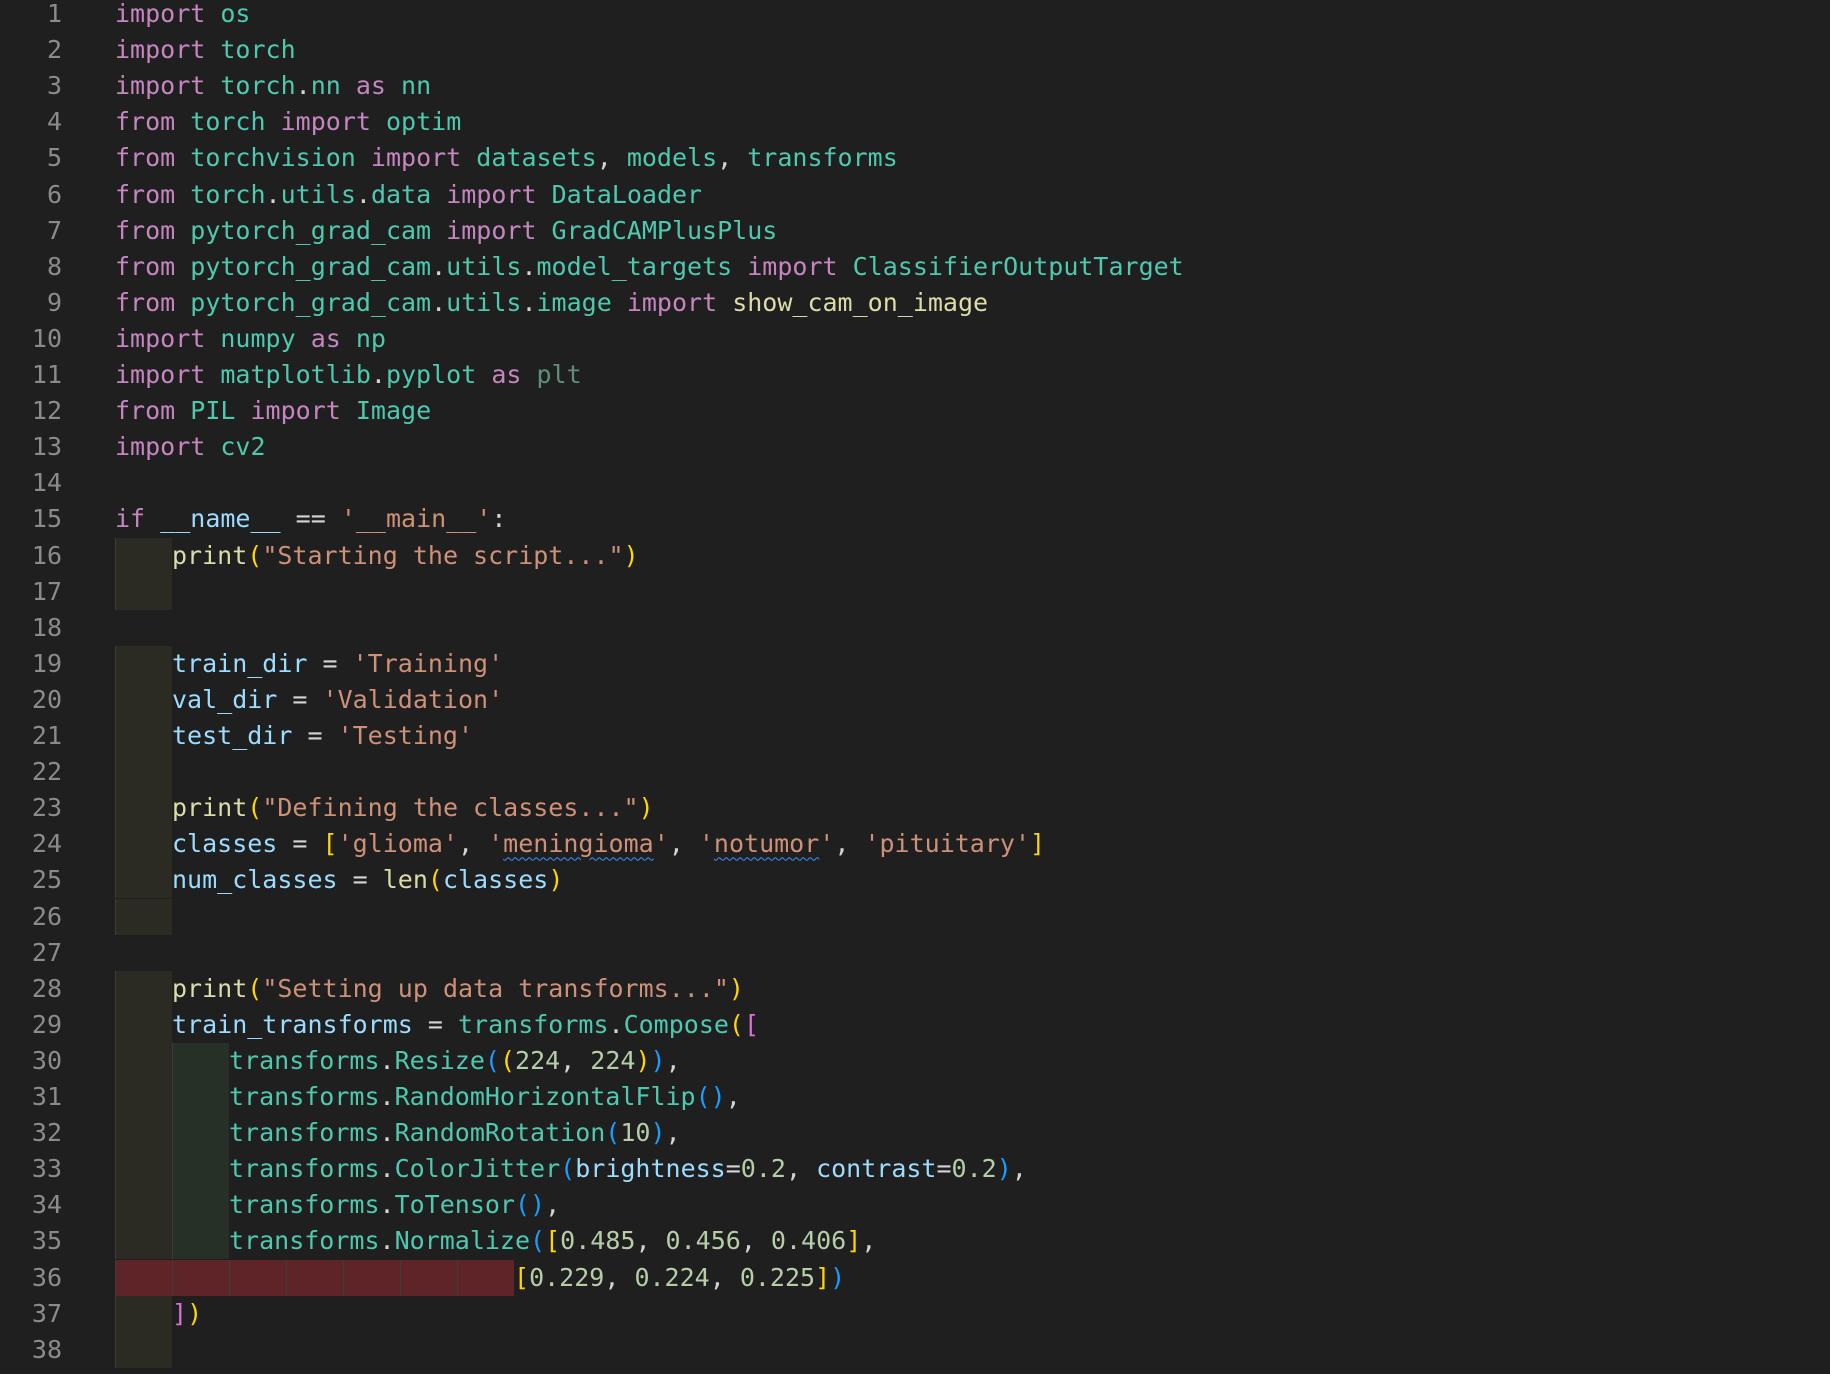  What do you see at coordinates (915, 1060) in the screenshot?
I see `code-line: 30 transforms.Resize((224, 224)),` at bounding box center [915, 1060].